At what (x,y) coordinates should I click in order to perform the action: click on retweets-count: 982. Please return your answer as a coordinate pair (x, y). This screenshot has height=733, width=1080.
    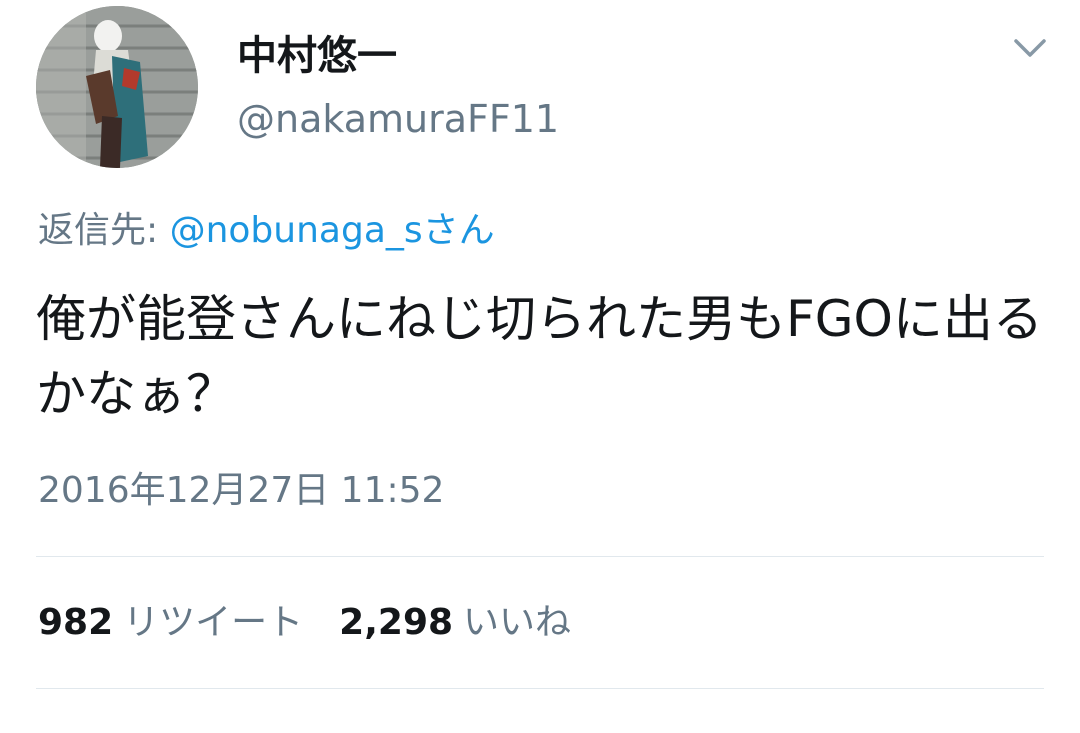
    Looking at the image, I should click on (76, 622).